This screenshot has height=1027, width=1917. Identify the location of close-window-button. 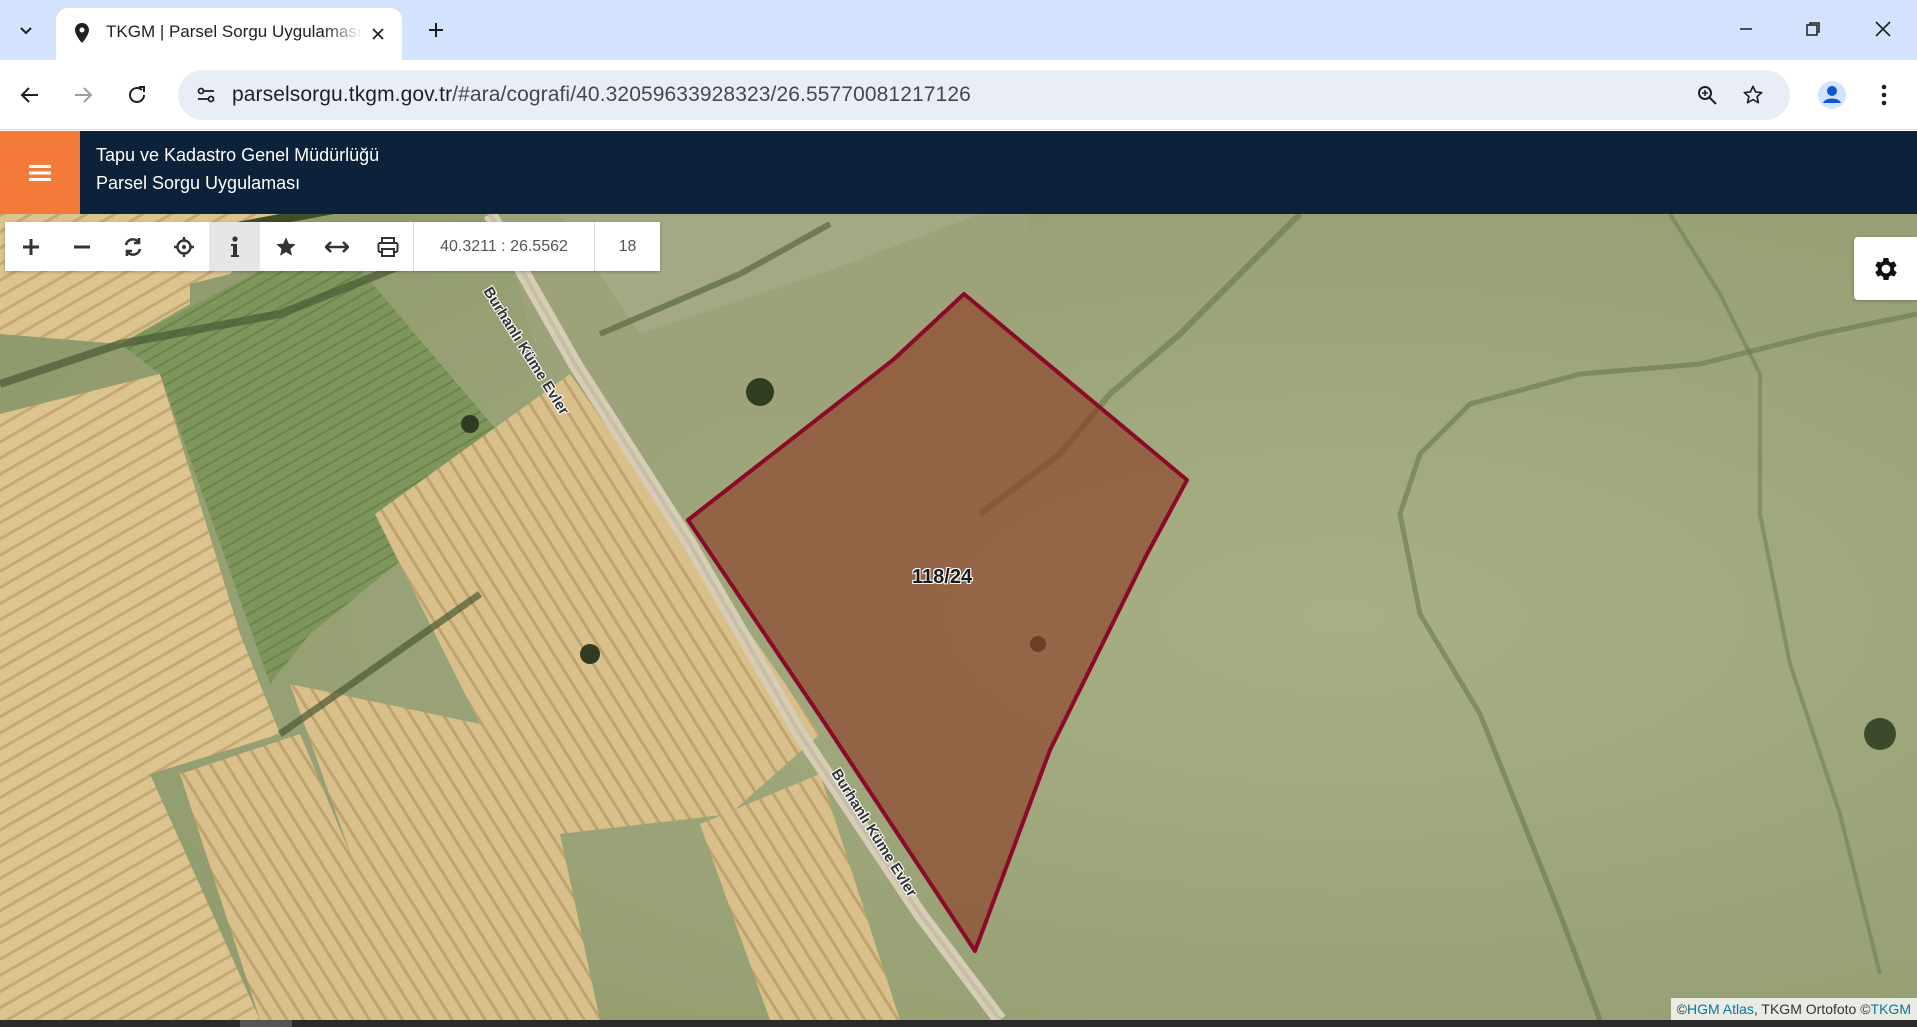
(1883, 29).